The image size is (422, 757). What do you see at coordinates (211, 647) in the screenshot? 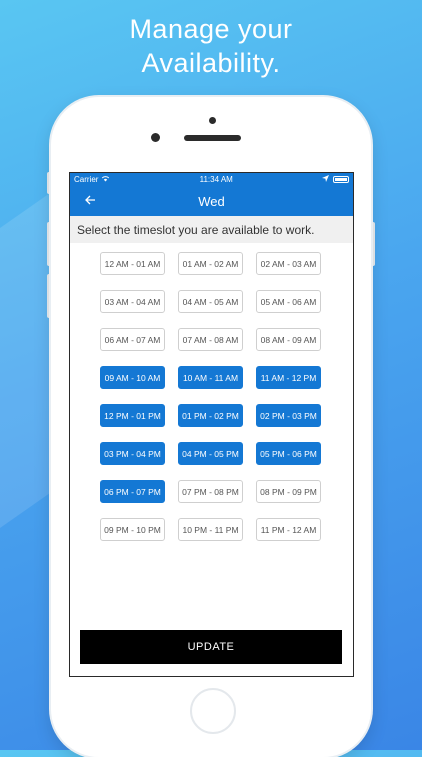
I see `update-button: UPDATE` at bounding box center [211, 647].